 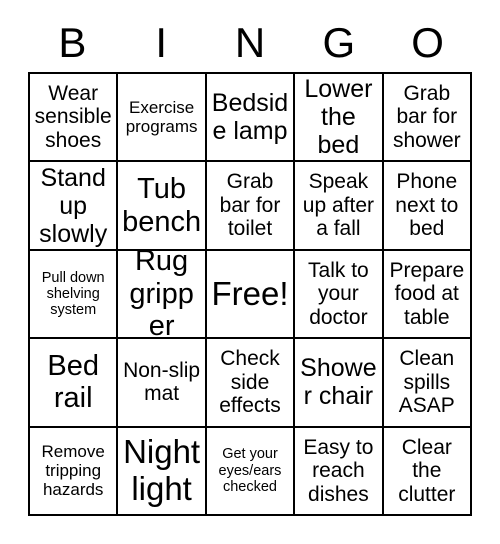 I want to click on header-letter-b: B, so click(x=72, y=42).